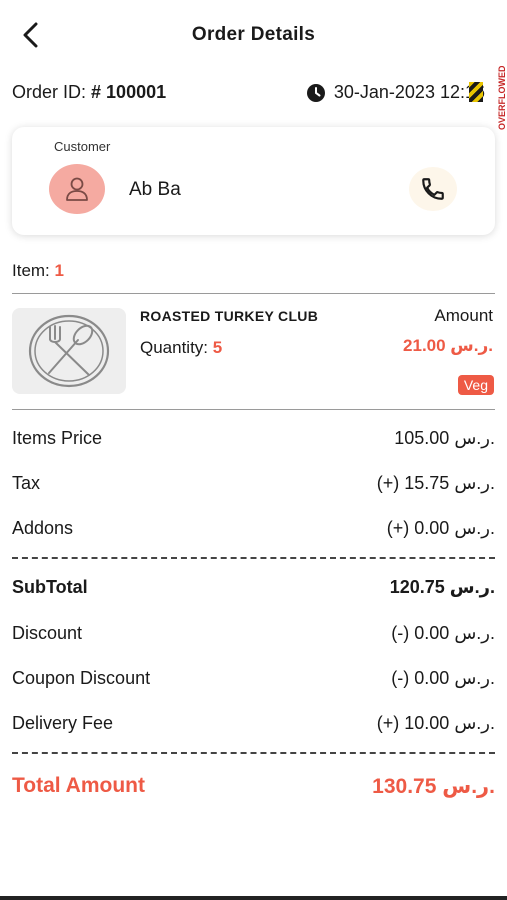  I want to click on item-name: ROASTED TURKEY CLUB, so click(229, 316).